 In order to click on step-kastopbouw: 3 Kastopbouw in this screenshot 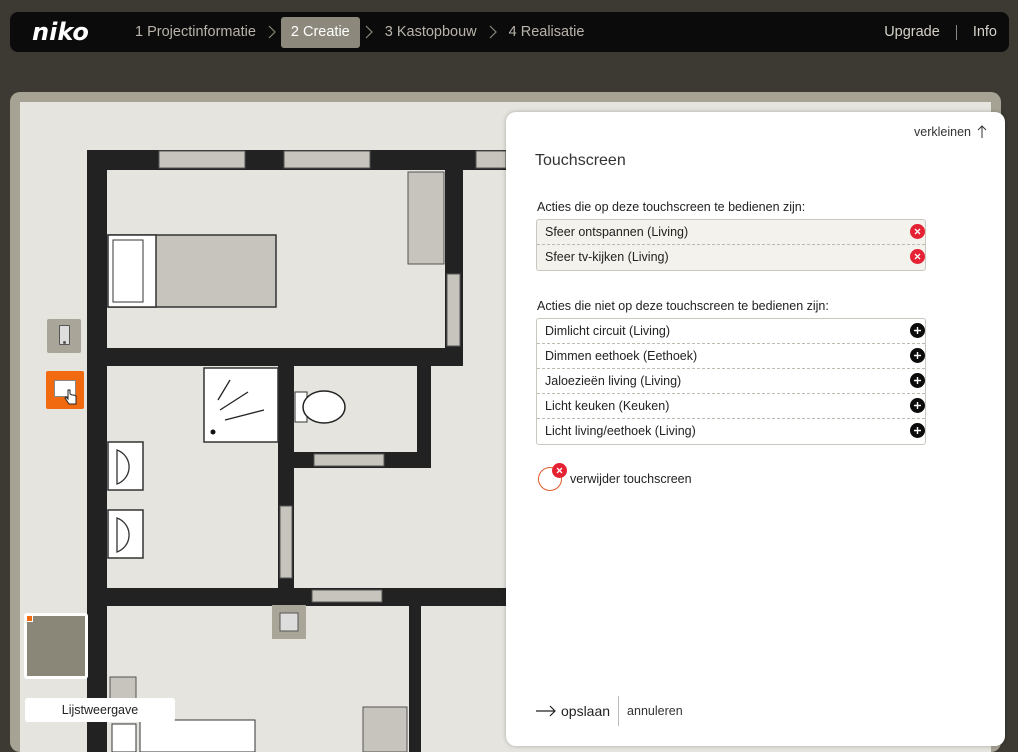, I will do `click(431, 32)`.